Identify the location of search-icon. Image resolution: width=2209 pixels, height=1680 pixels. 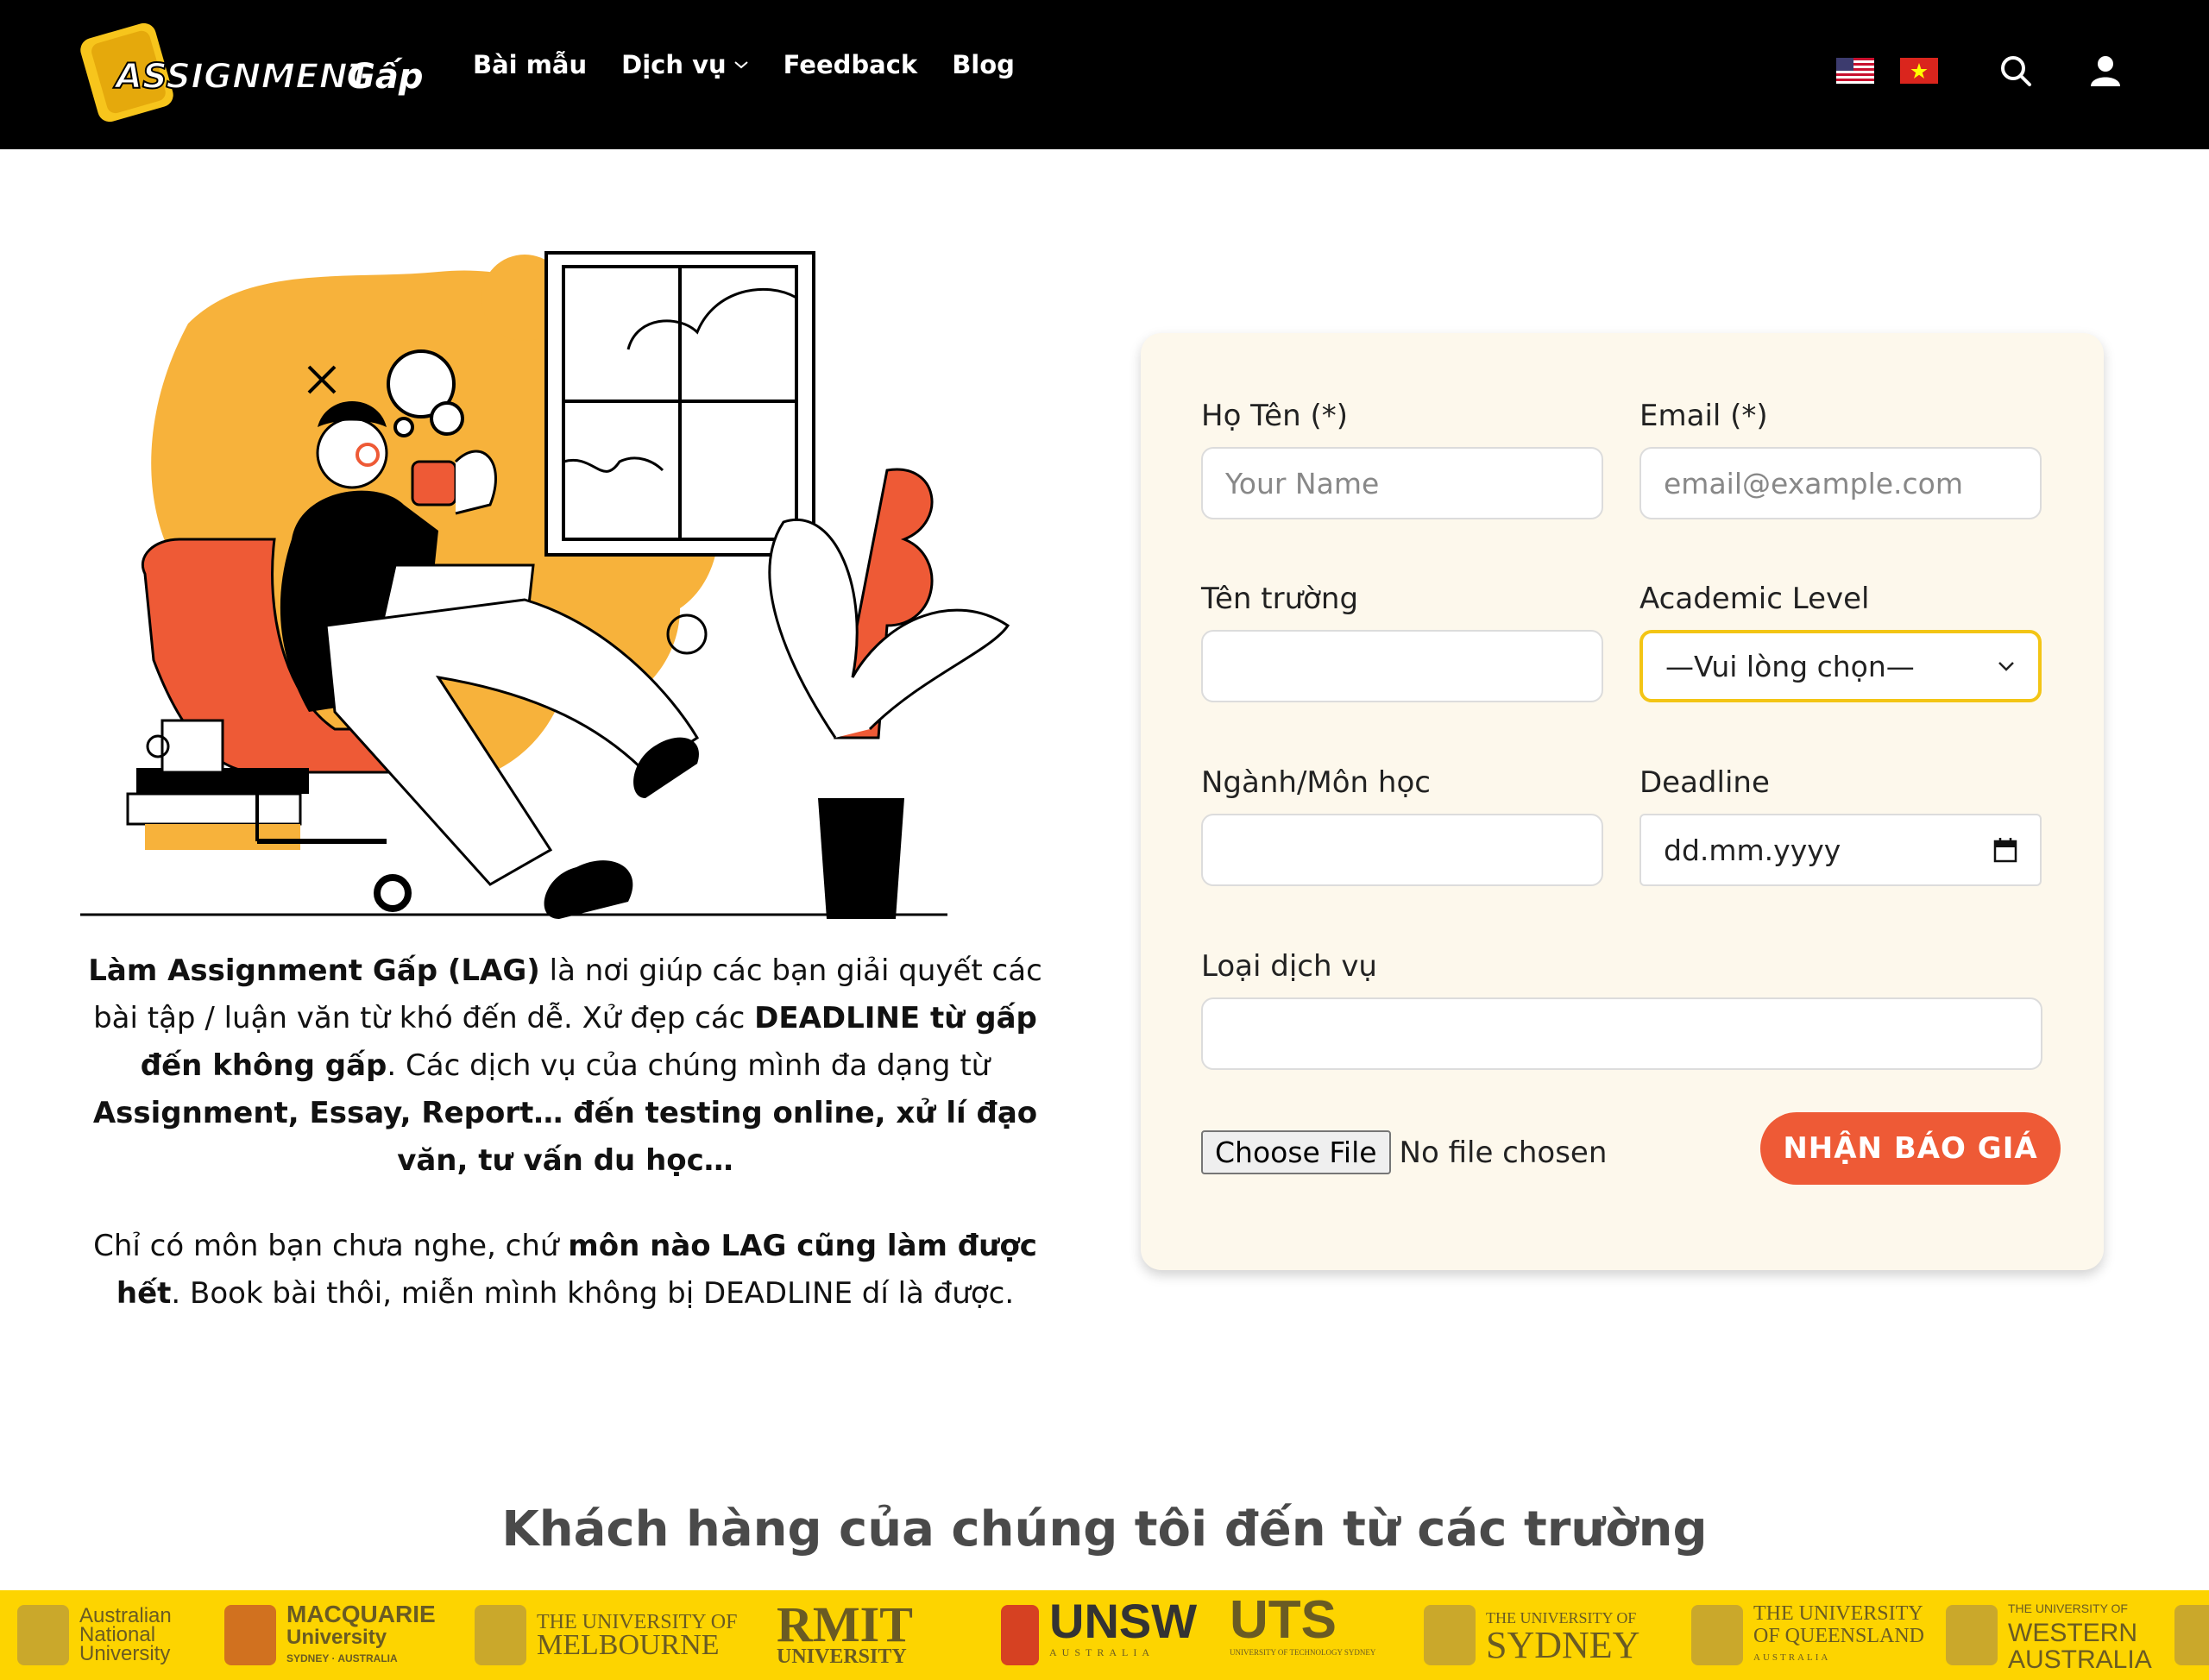
(2015, 70).